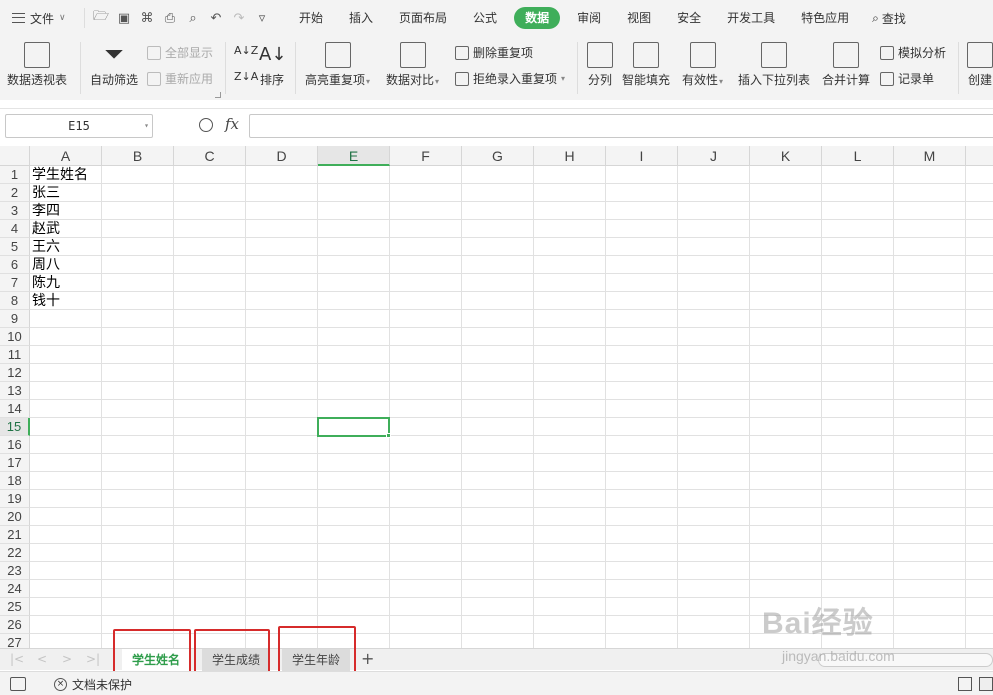 The height and width of the screenshot is (695, 993). Describe the element at coordinates (46, 283) in the screenshot. I see `cell-a7: 陈九` at that location.